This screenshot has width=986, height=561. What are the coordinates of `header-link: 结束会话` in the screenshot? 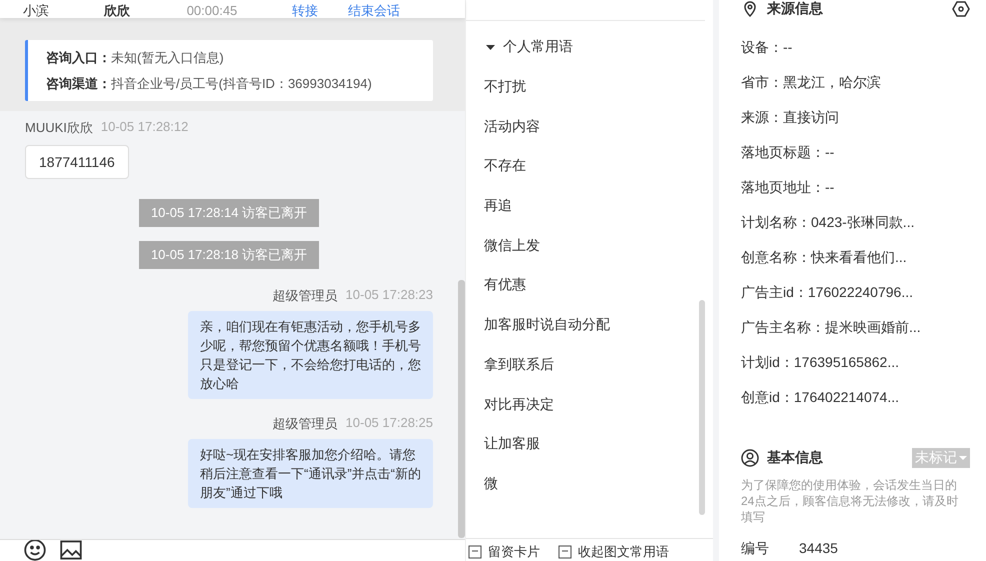 It's located at (374, 10).